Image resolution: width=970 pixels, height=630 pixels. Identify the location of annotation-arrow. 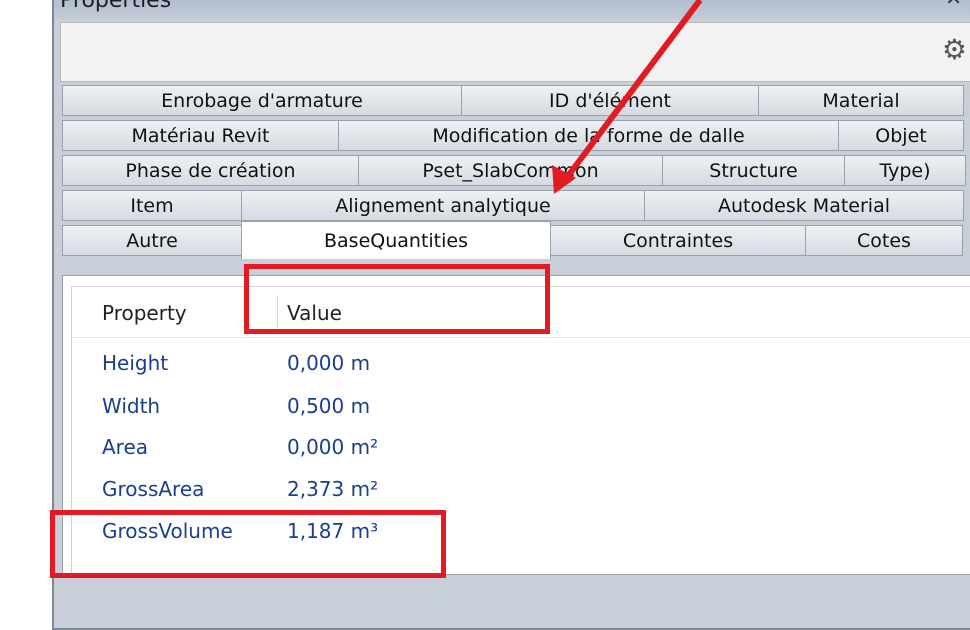
(627, 97).